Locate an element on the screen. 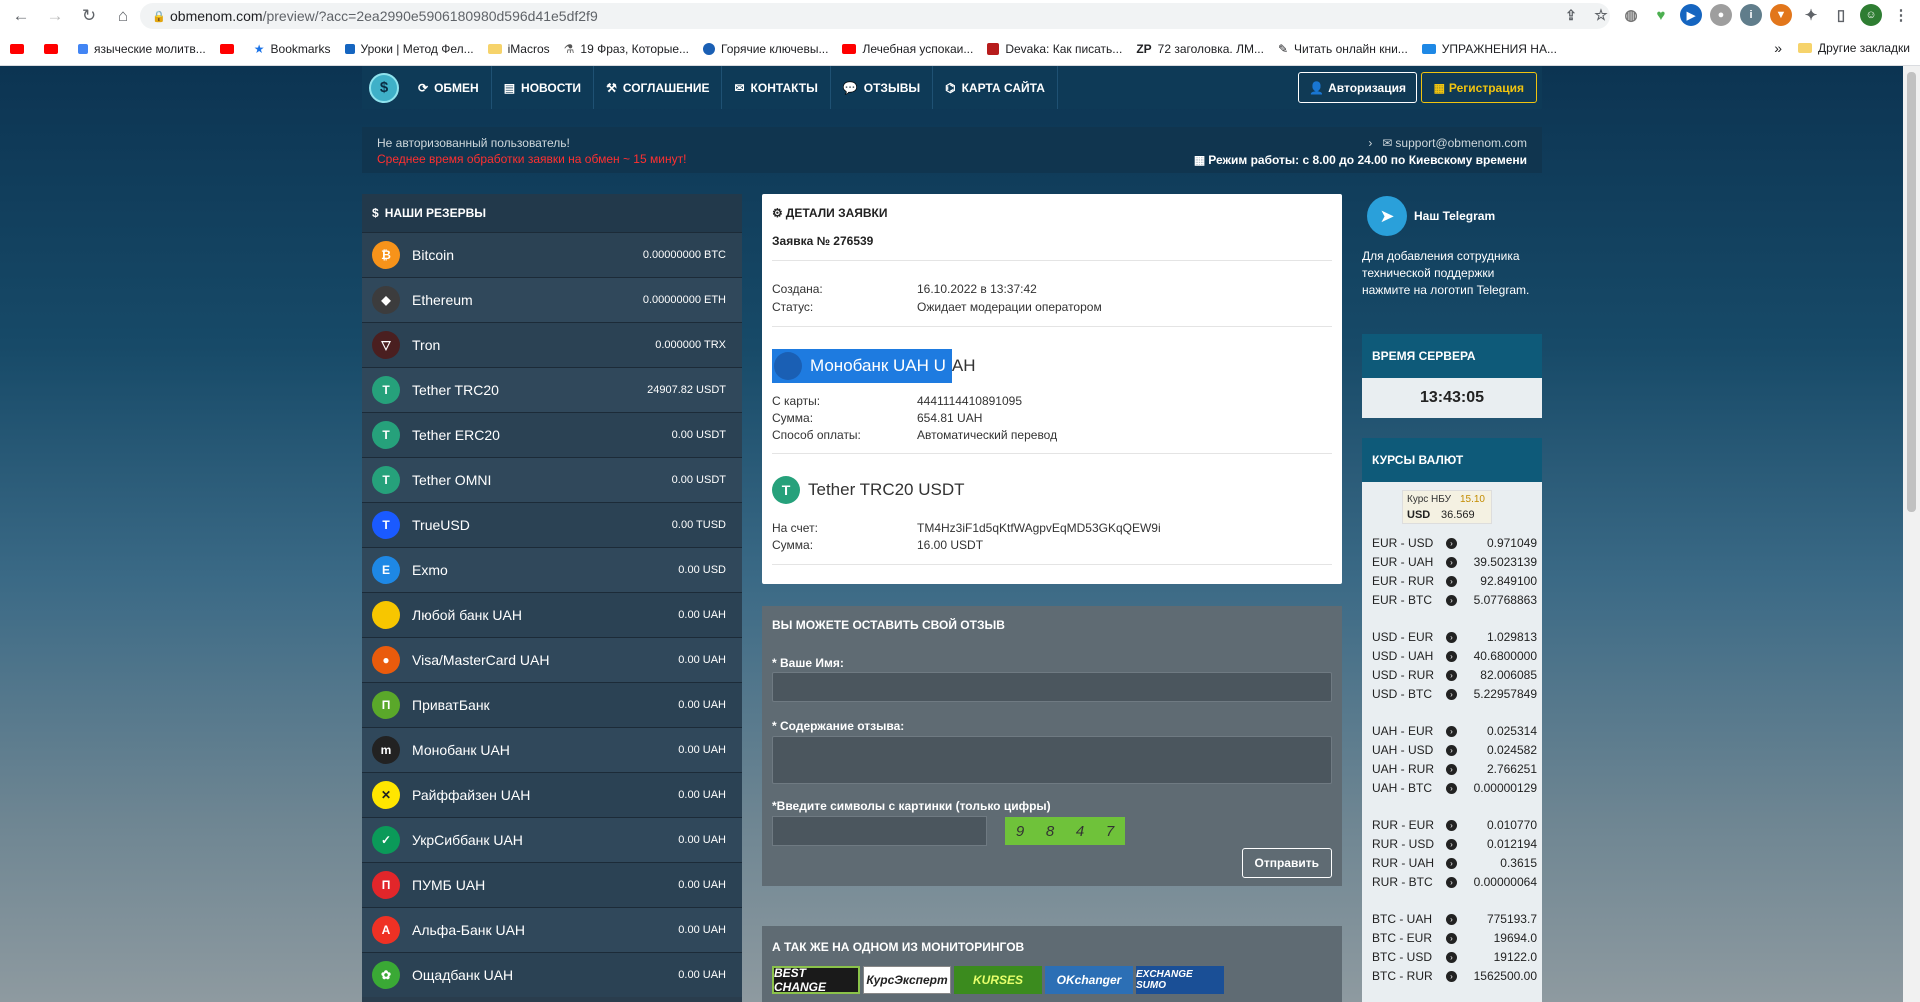 The image size is (1920, 1002). captcha-input is located at coordinates (879, 831).